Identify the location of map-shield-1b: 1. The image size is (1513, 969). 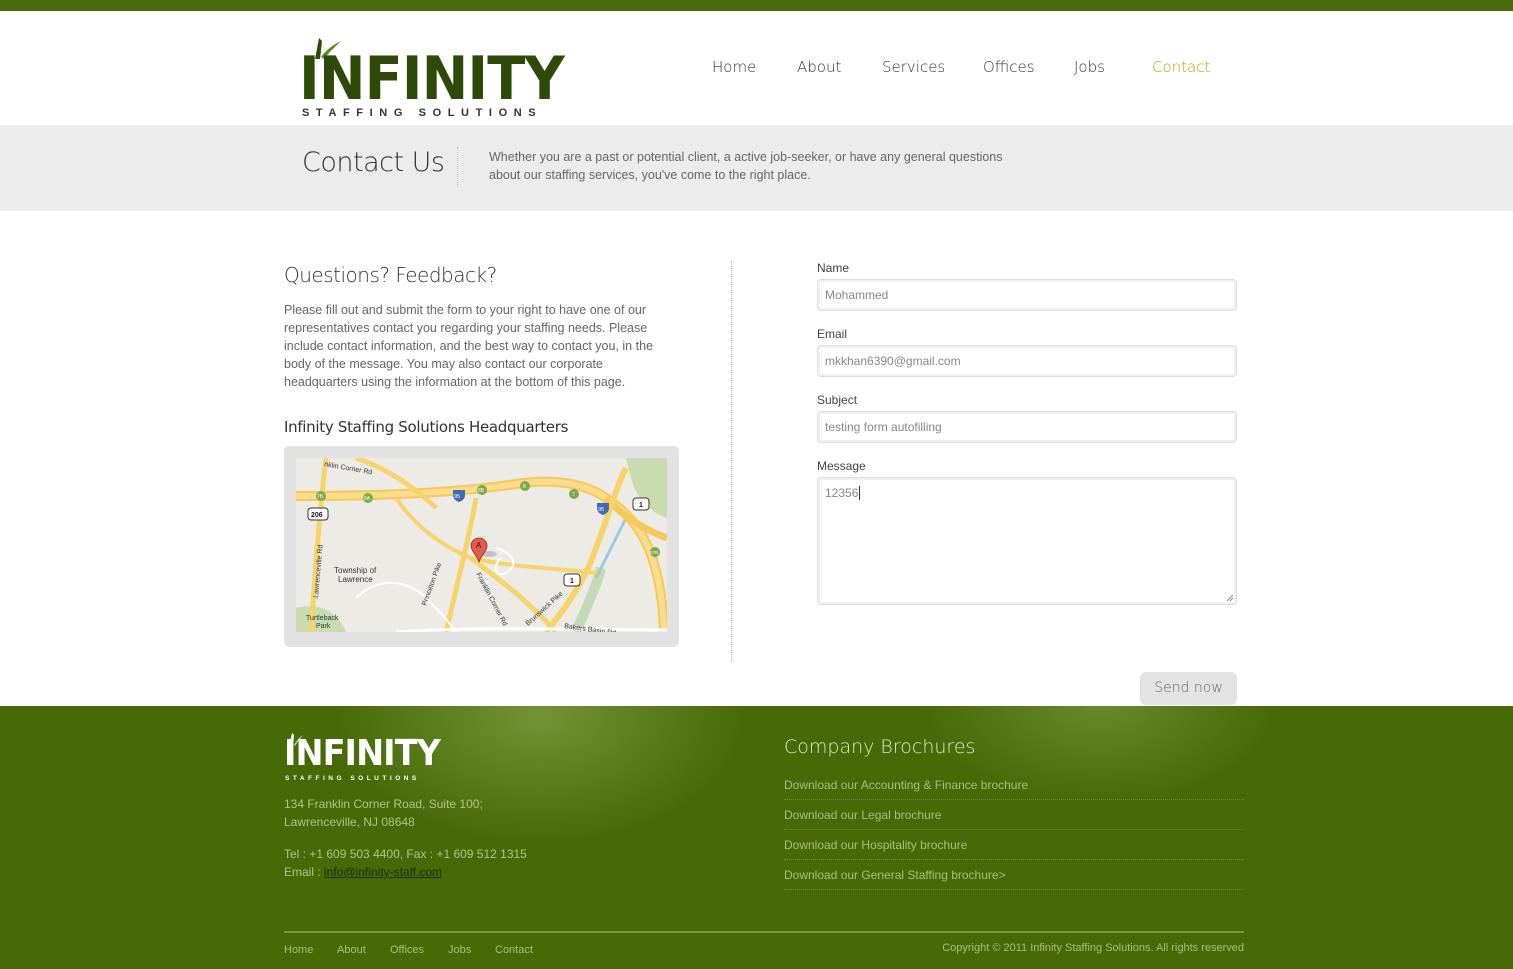
(572, 581).